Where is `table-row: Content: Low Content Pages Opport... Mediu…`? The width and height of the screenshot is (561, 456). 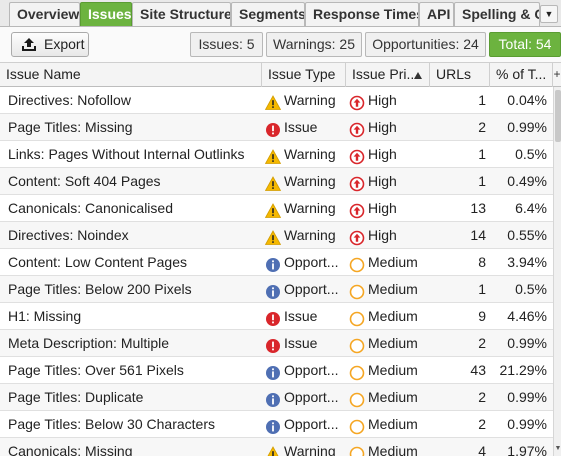 table-row: Content: Low Content Pages Opport... Mediu… is located at coordinates (276, 262).